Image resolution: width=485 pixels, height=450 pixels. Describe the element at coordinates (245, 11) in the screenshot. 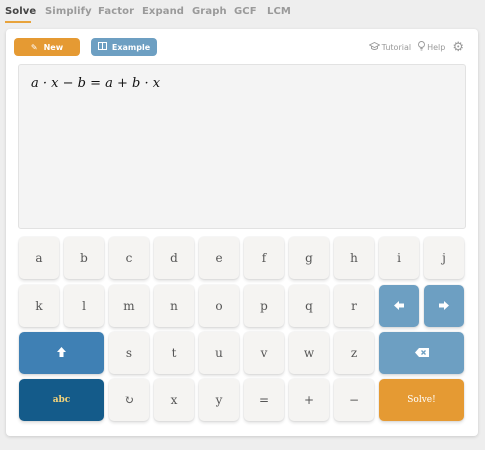

I see `tab-gcf: GCF` at that location.